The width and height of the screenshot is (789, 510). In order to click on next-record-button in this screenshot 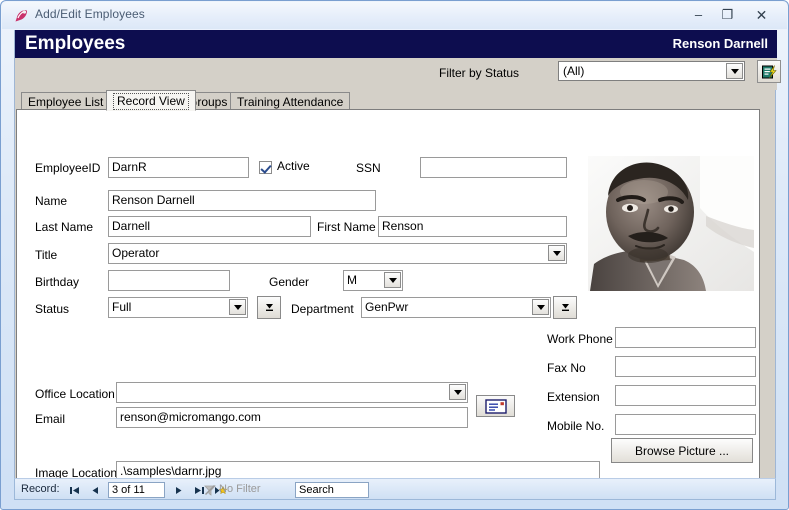, I will do `click(178, 490)`.